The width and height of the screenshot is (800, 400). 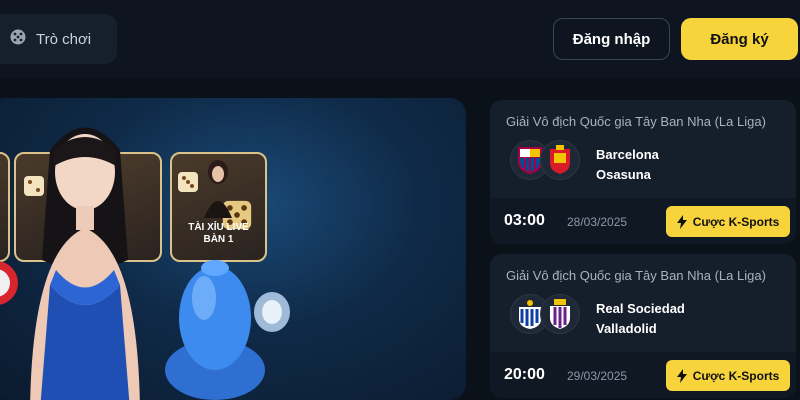 I want to click on away-team: Osasuna, so click(x=623, y=174).